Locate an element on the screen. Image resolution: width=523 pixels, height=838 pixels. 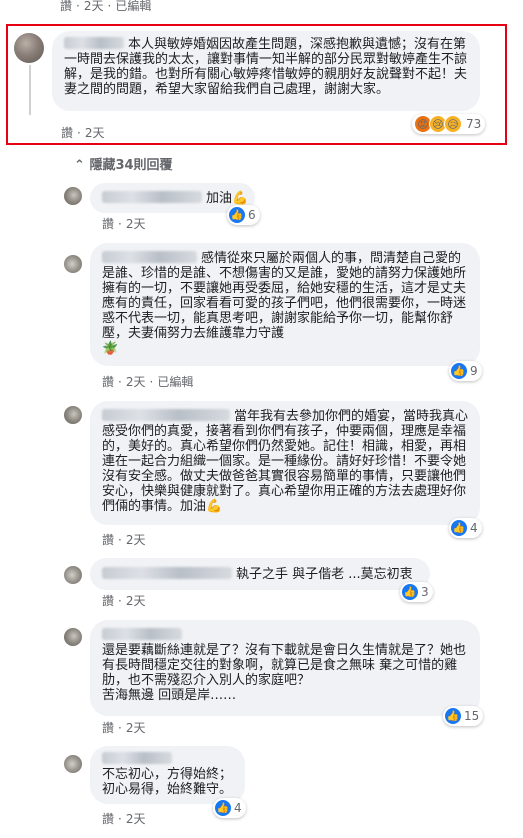
like-count-badge: 👍 3 is located at coordinates (416, 592).